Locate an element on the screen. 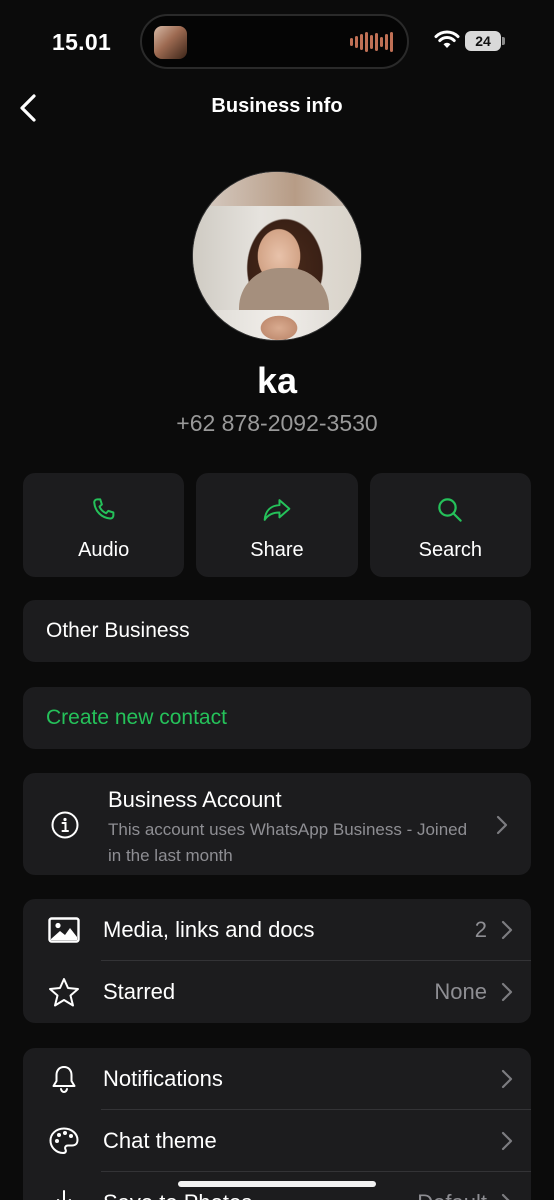  media-section: Media, links and docs 2 Starred None is located at coordinates (277, 961).